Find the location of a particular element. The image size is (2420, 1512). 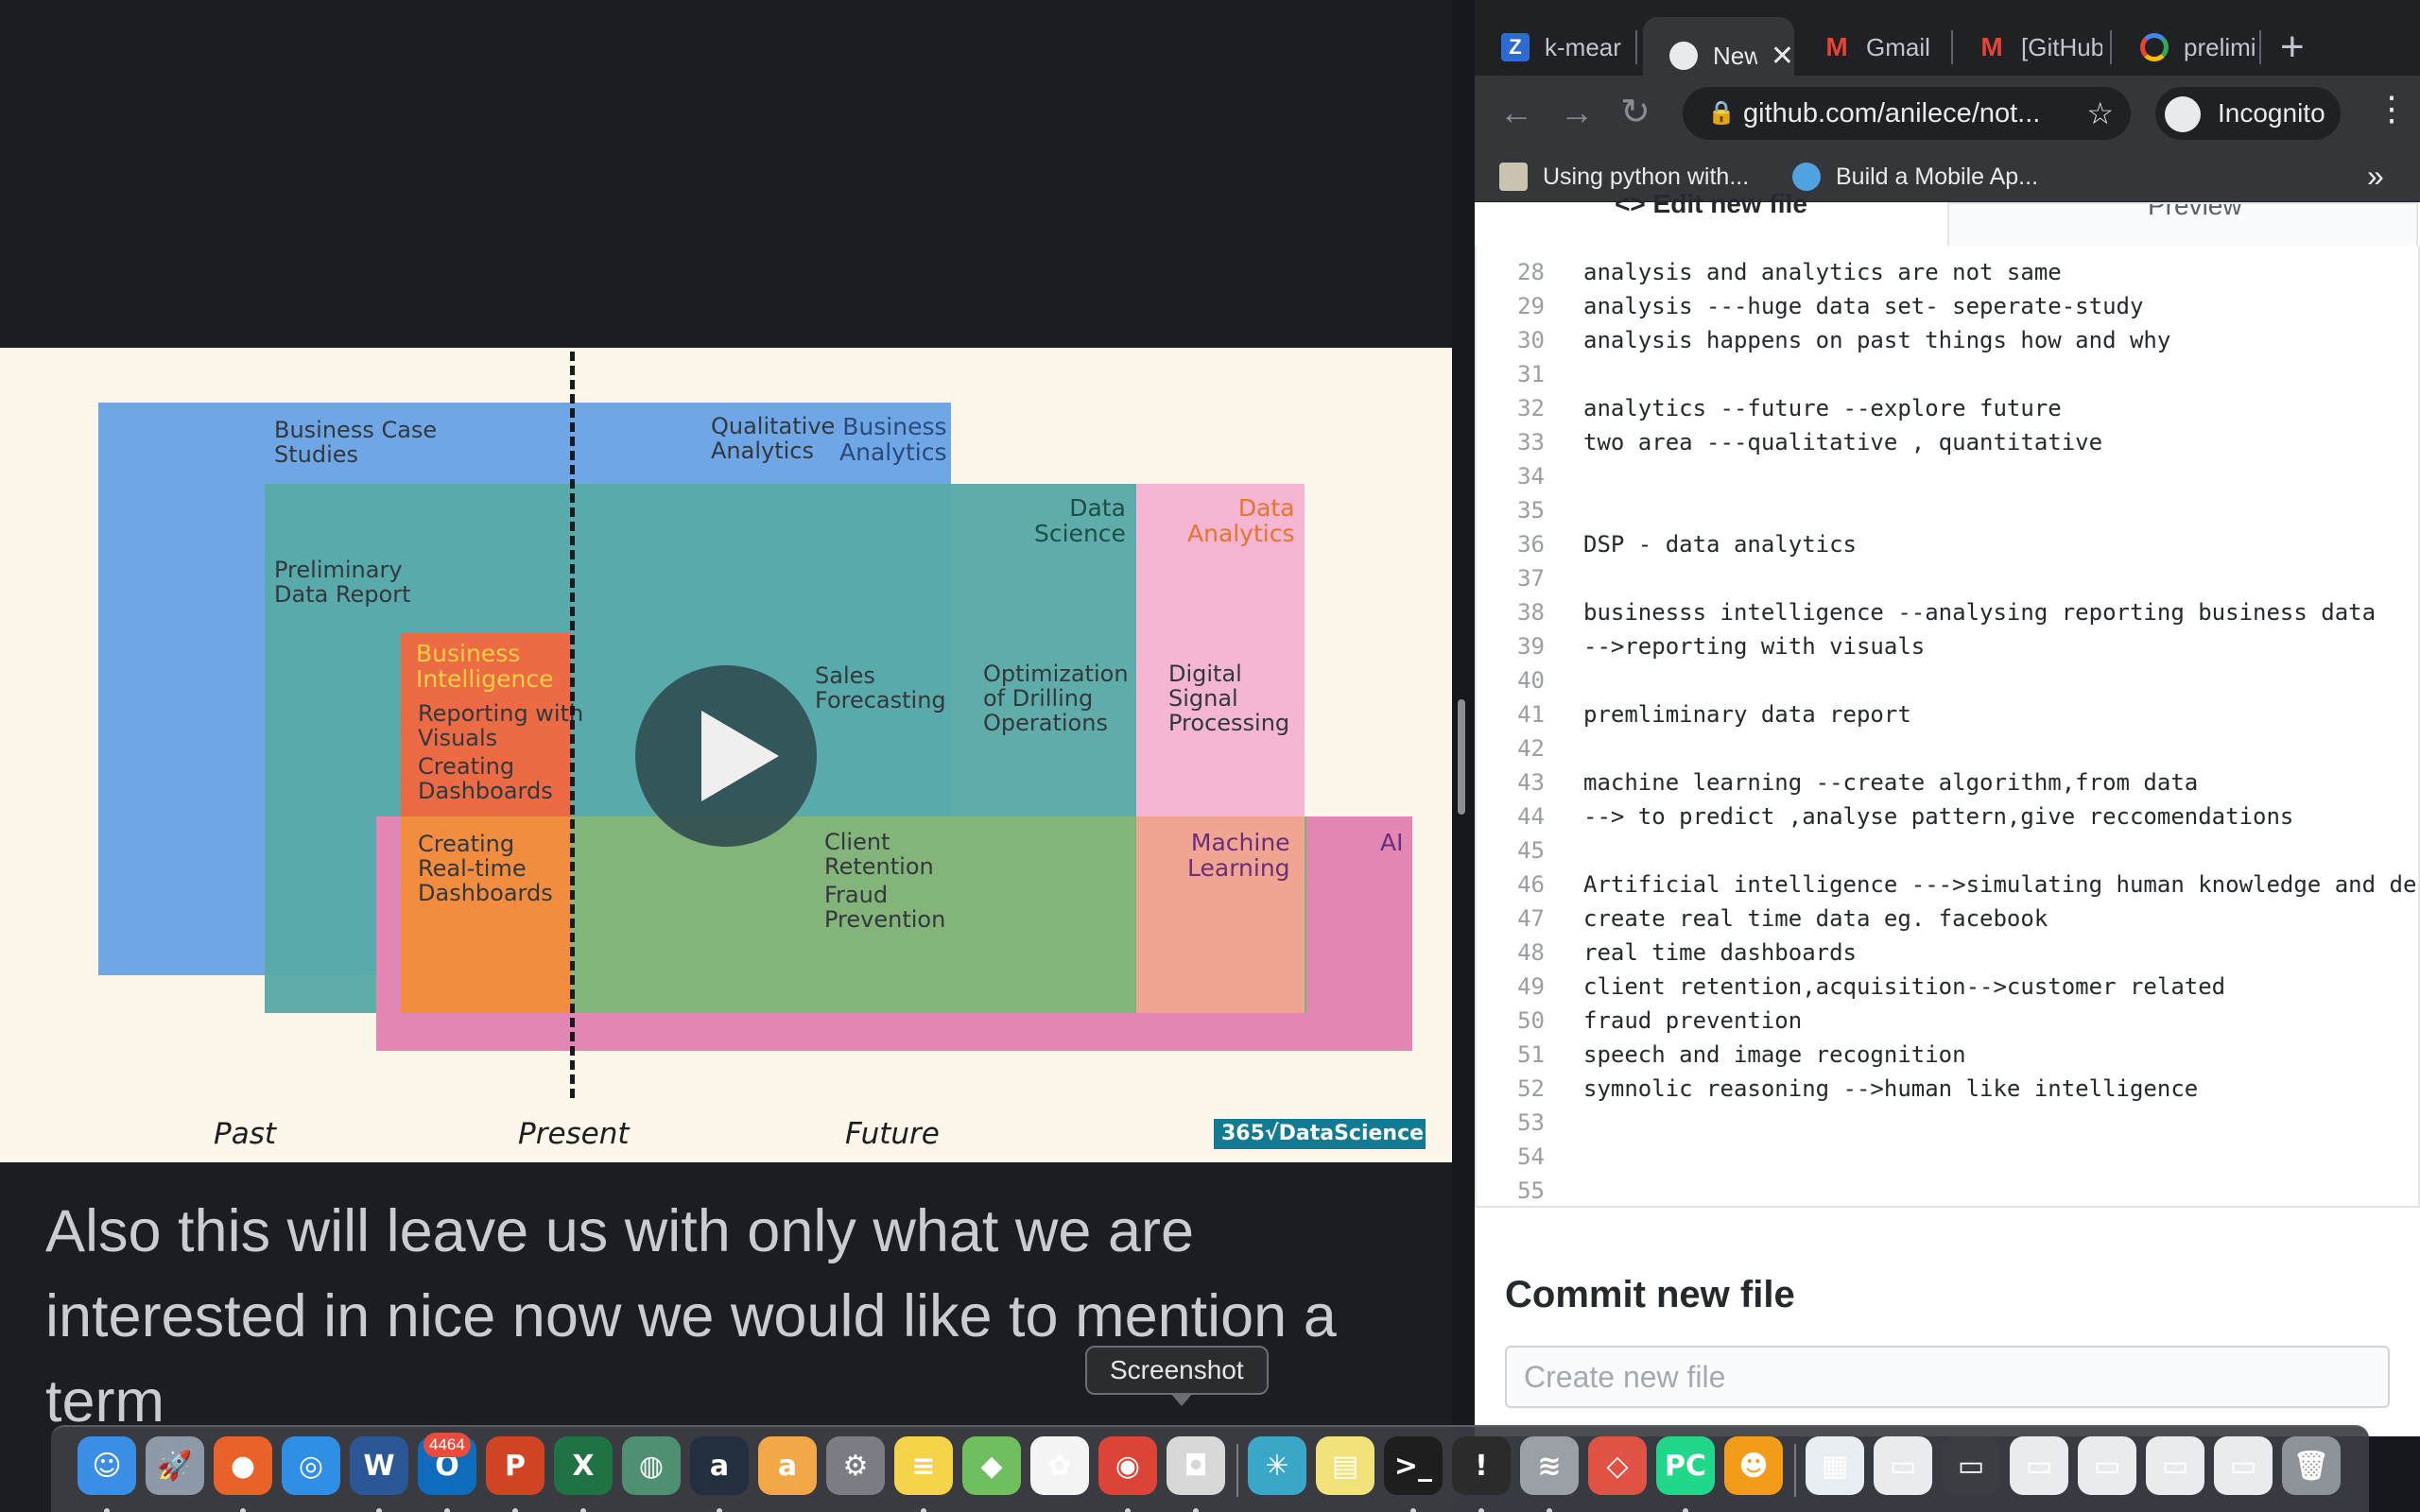

forward-icon: → is located at coordinates (1577, 112).